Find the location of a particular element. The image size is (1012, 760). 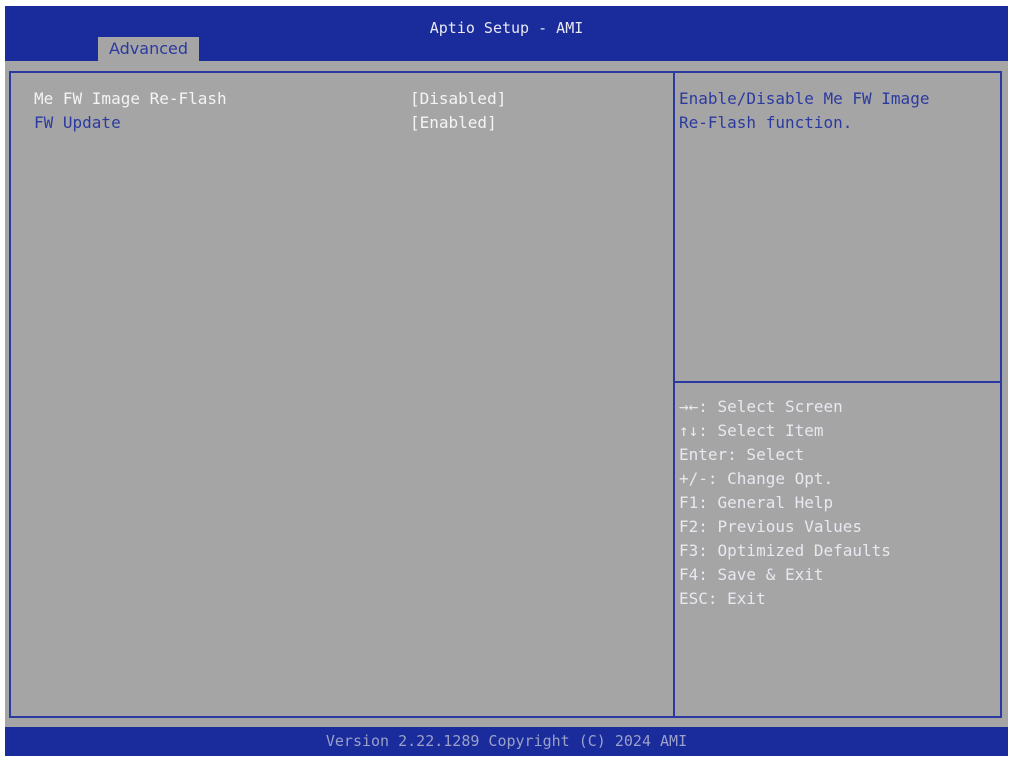

setting-label: FW Update is located at coordinates (77, 122).